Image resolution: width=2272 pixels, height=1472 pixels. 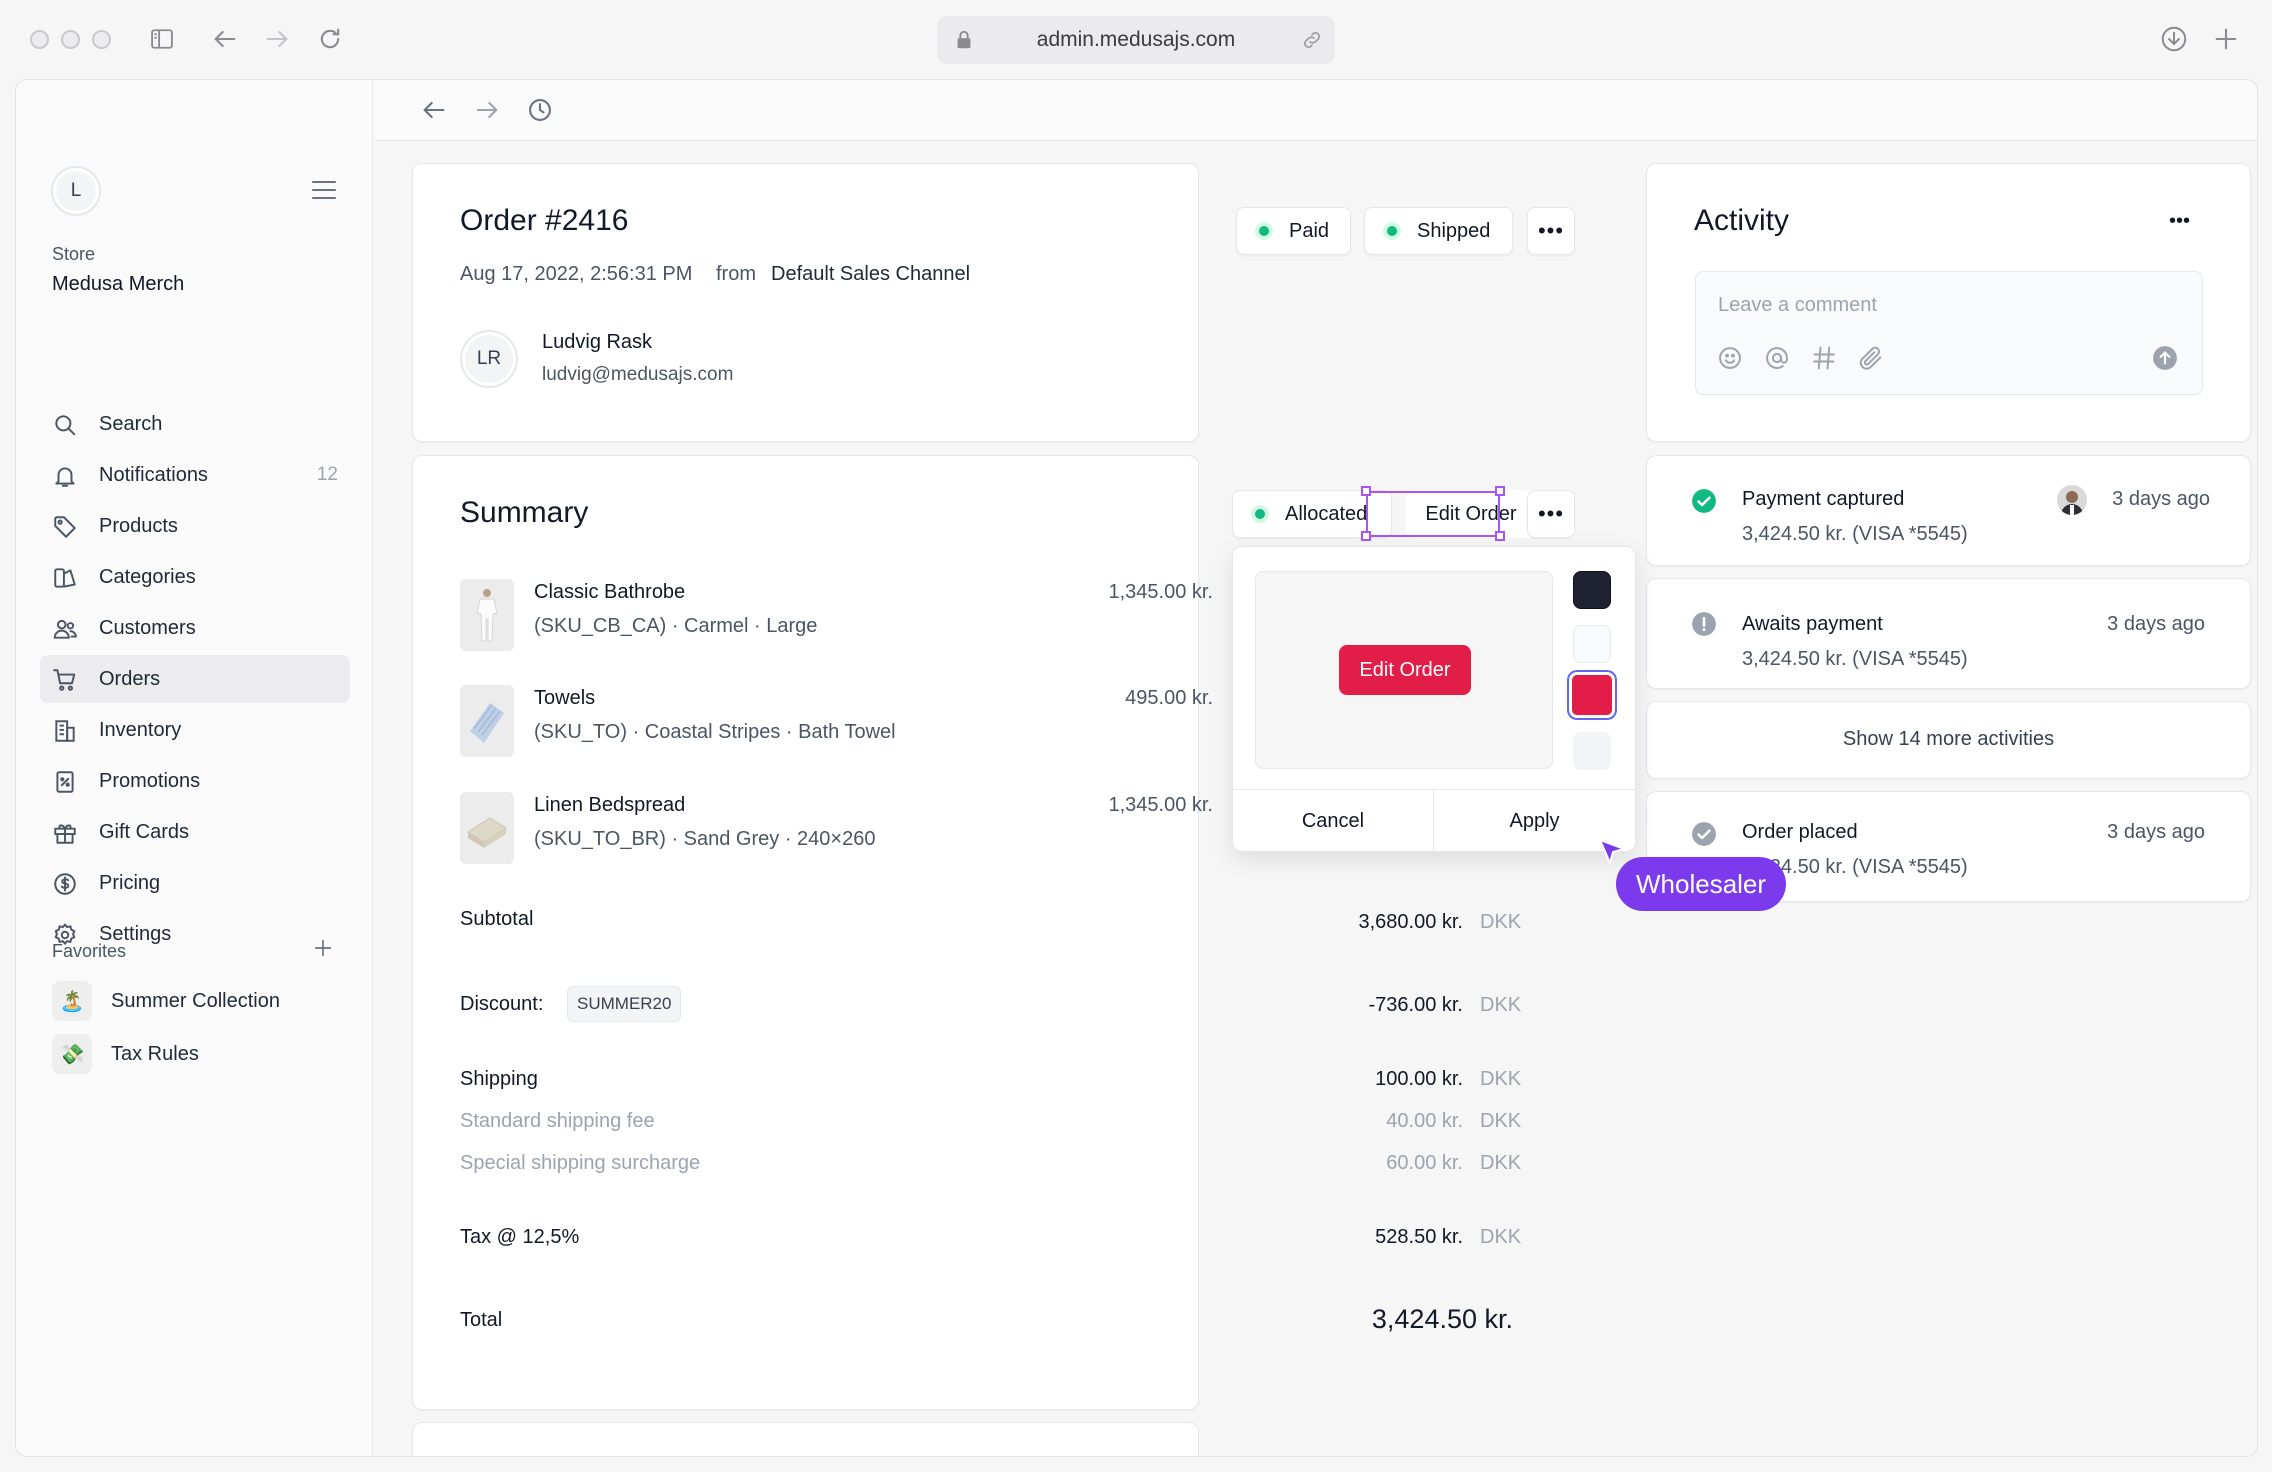 What do you see at coordinates (624, 1004) in the screenshot?
I see `discount-code-badge: SUMMER20` at bounding box center [624, 1004].